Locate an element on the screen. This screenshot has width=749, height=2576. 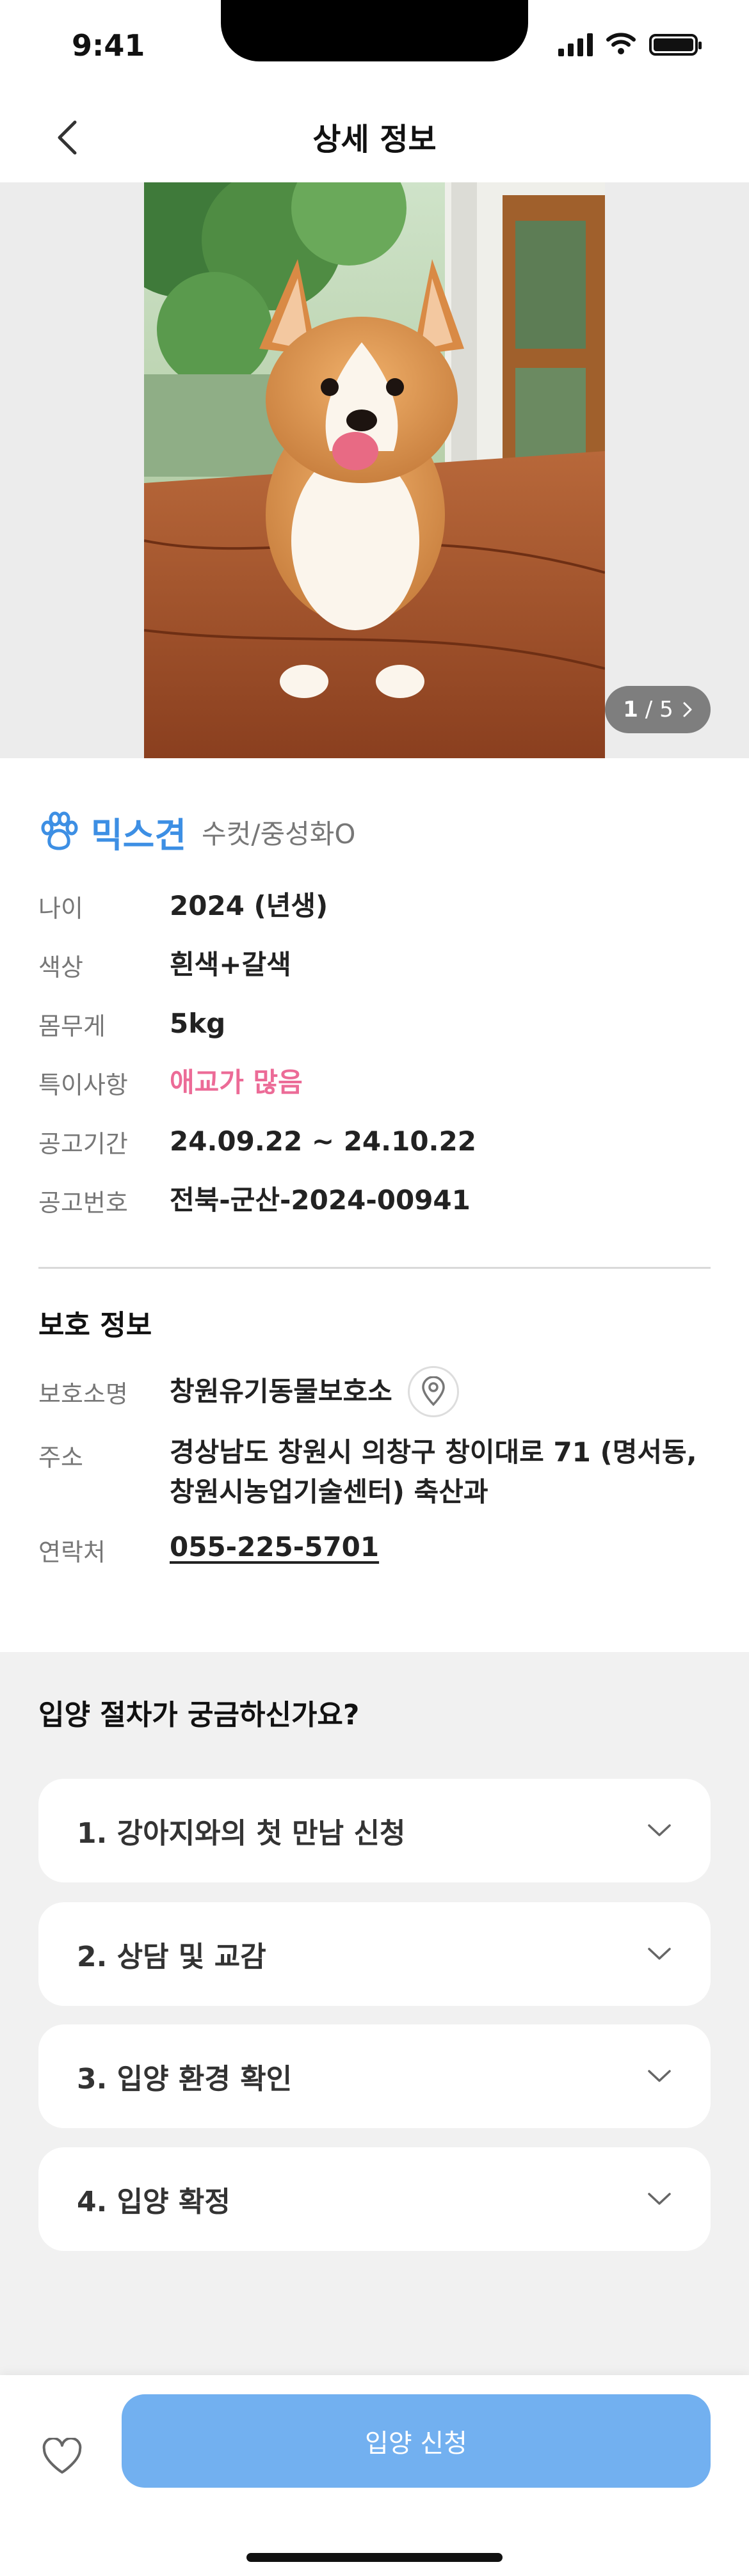
shelter-name-row: 보호소명 창원유기동물보호소 is located at coordinates (374, 1392).